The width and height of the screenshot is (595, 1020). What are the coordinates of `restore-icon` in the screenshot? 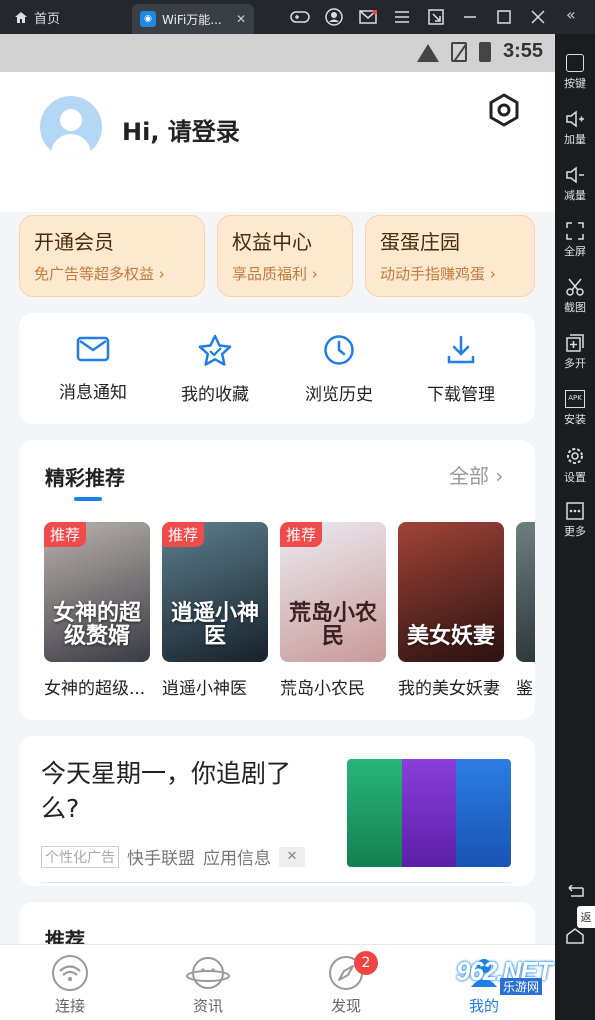 It's located at (436, 17).